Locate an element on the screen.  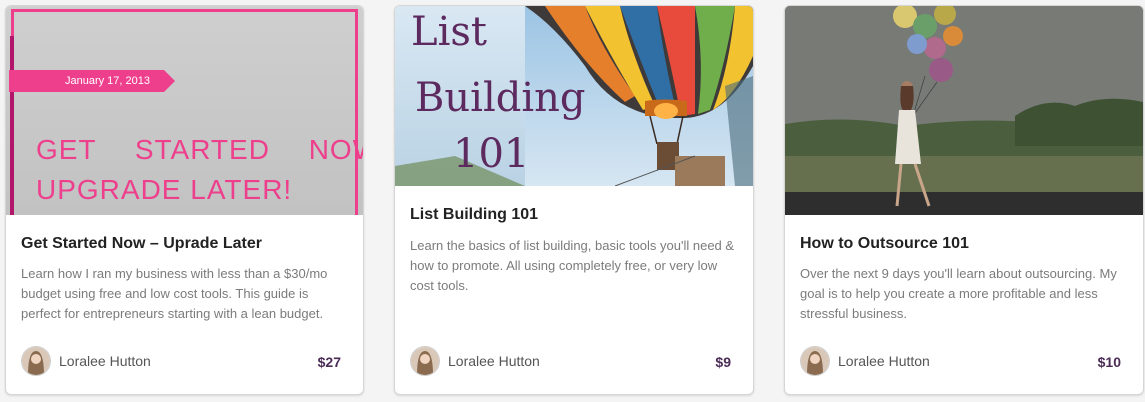
product-title: List Building 101 is located at coordinates (574, 215).